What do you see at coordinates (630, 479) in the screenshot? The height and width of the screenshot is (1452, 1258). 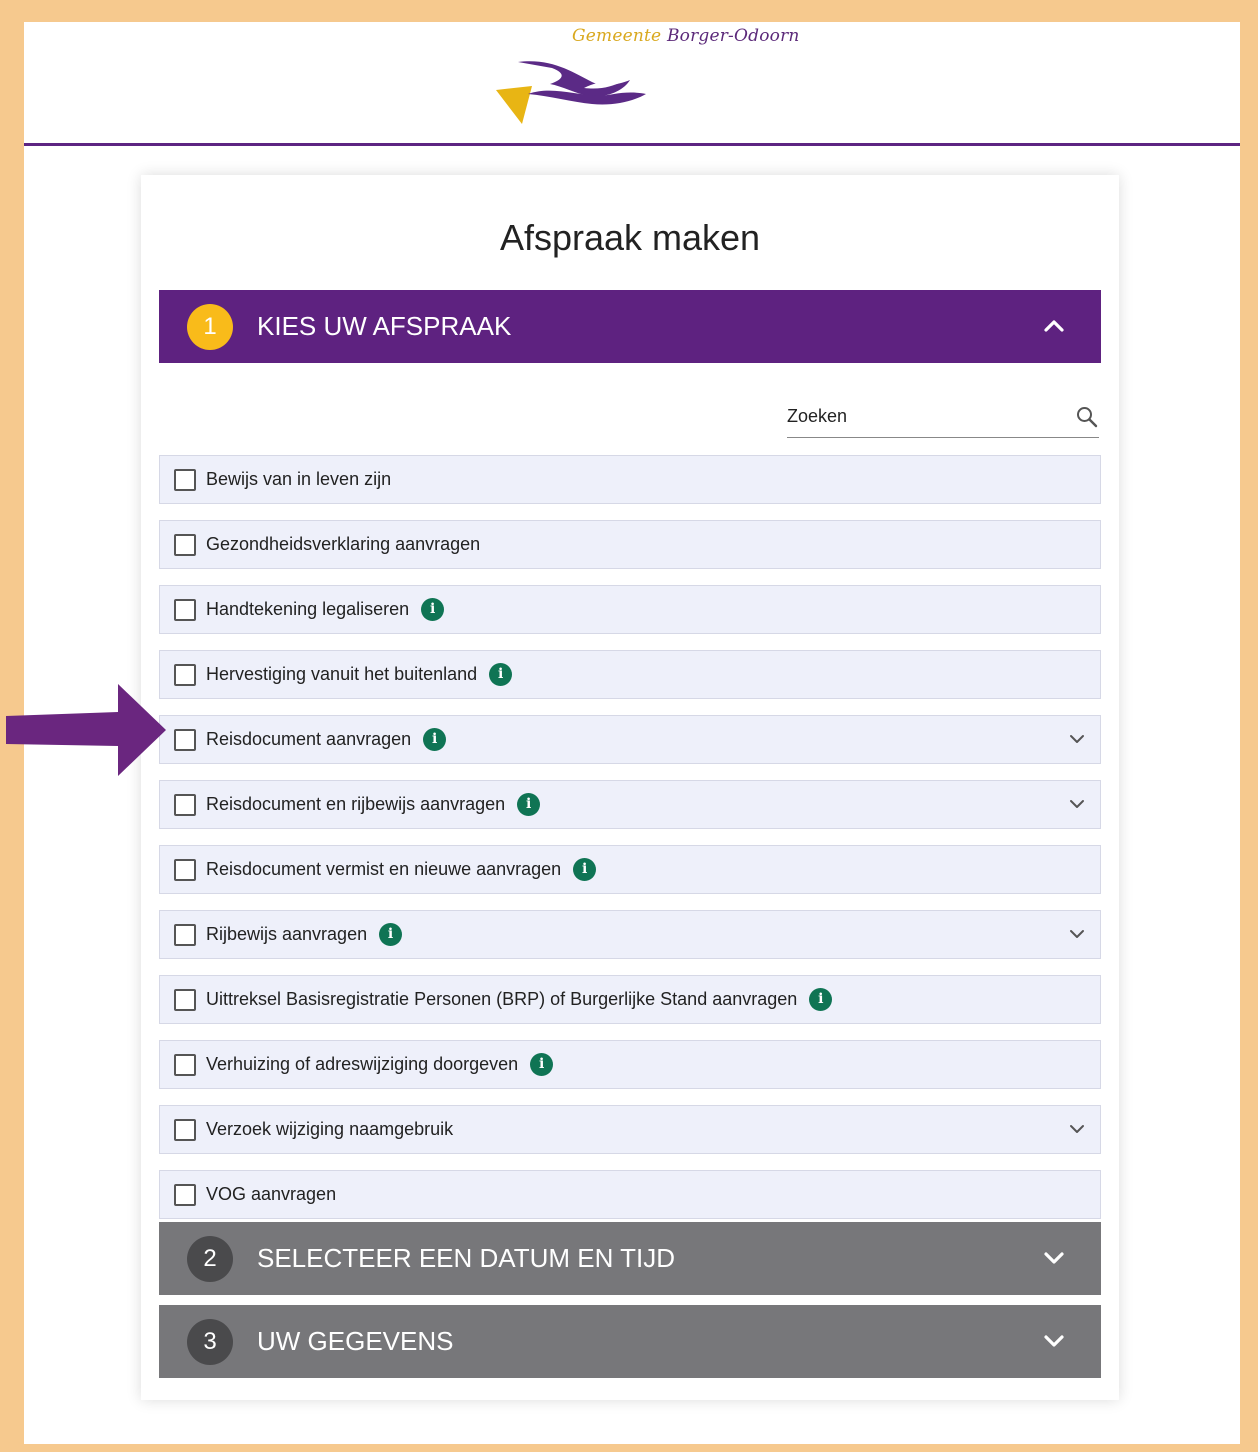 I see `appointment-item-bewijs-van-in-leven-zijn: Bewijs van in leven zijn` at bounding box center [630, 479].